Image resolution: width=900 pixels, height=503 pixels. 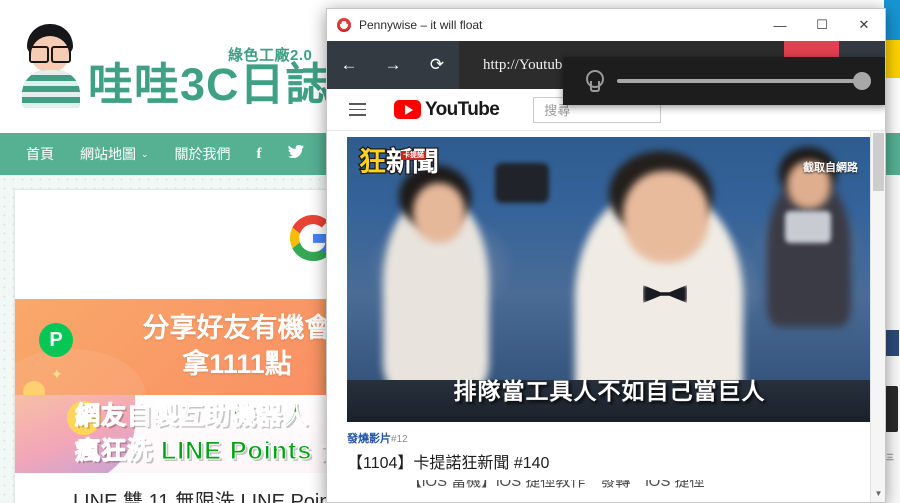 I want to click on facebook-icon: f, so click(x=259, y=154).